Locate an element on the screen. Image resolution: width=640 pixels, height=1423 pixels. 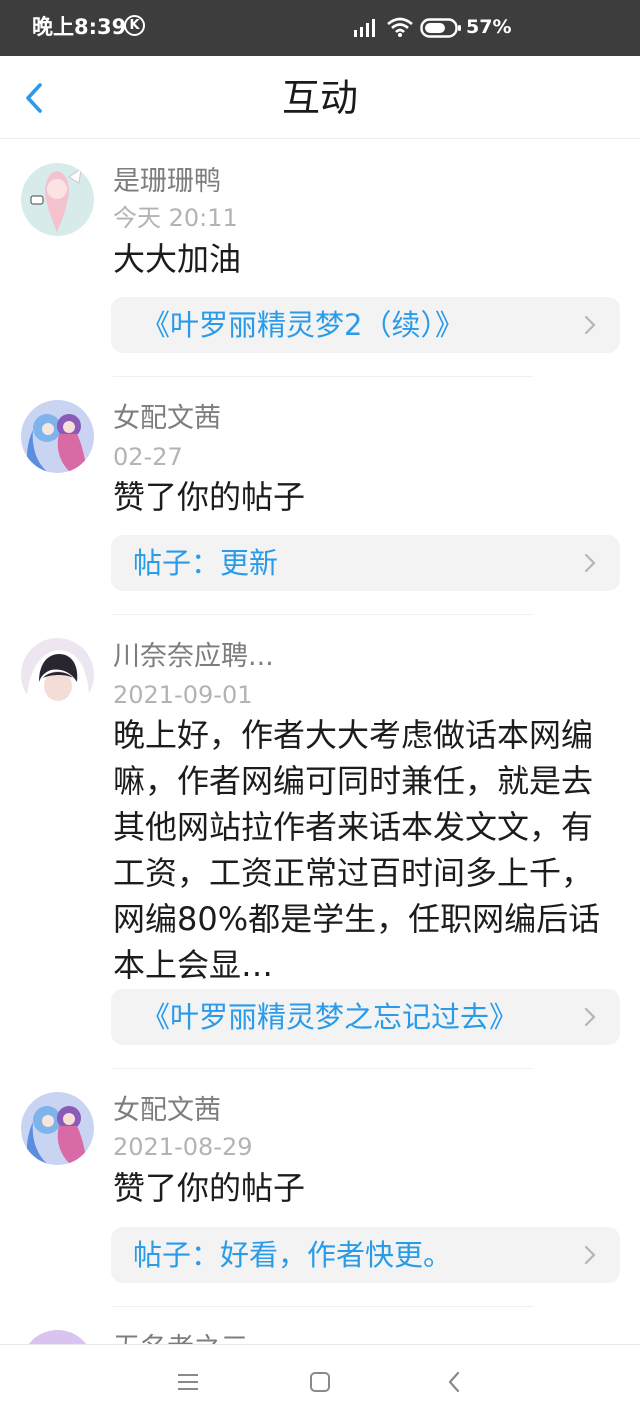
comment-text: 大大加油 is located at coordinates (177, 259).